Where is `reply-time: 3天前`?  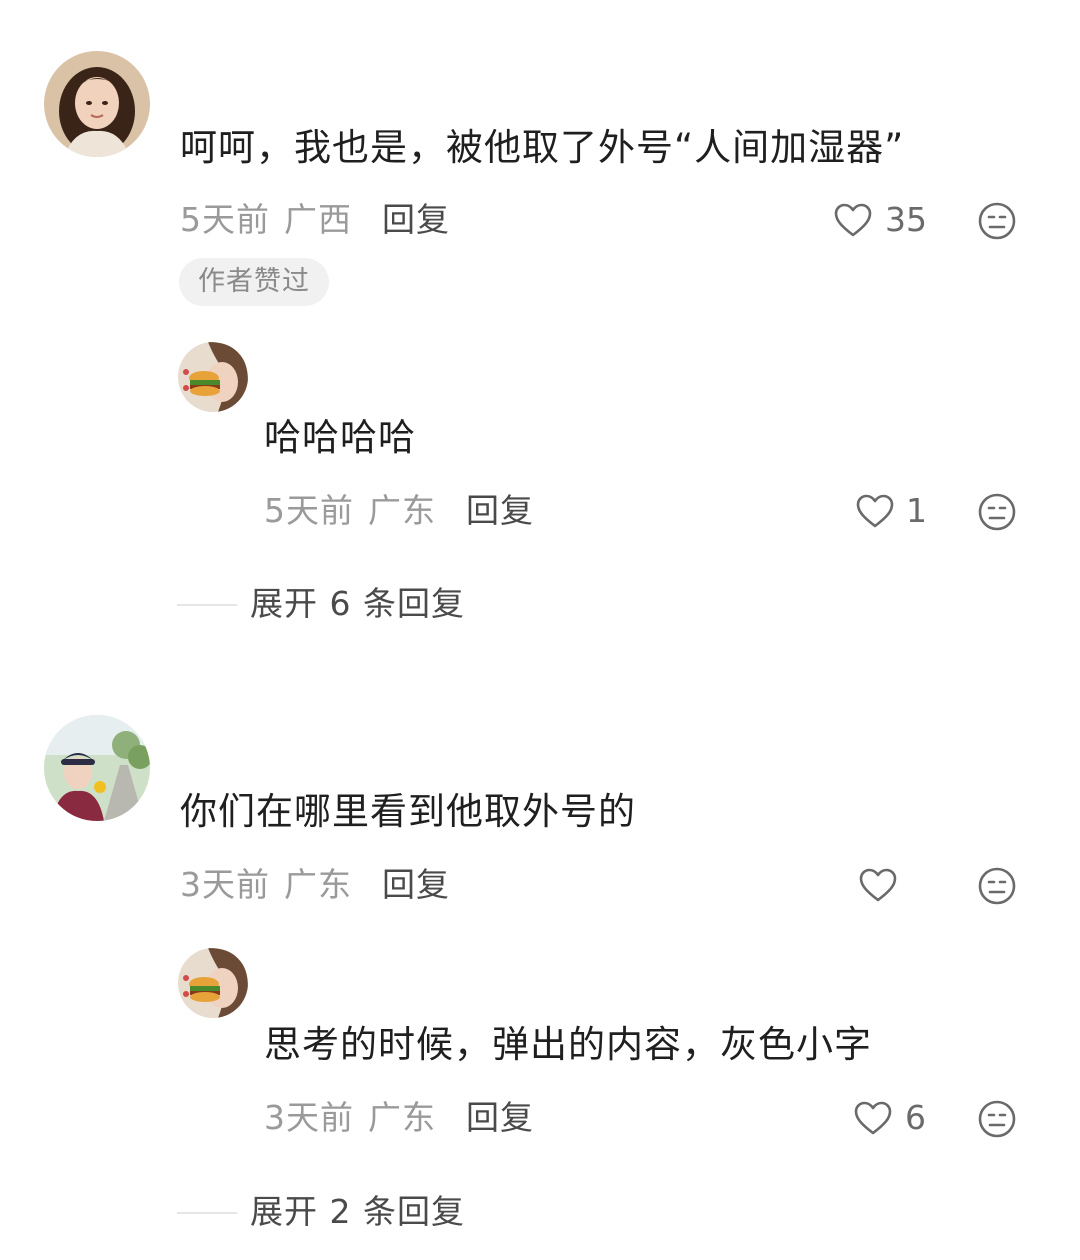 reply-time: 3天前 is located at coordinates (309, 1117).